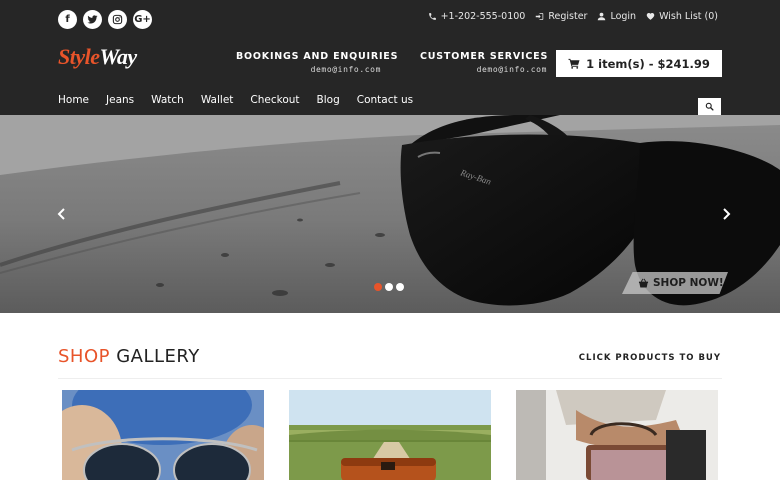 The height and width of the screenshot is (480, 780). I want to click on instagram-icon, so click(117, 19).